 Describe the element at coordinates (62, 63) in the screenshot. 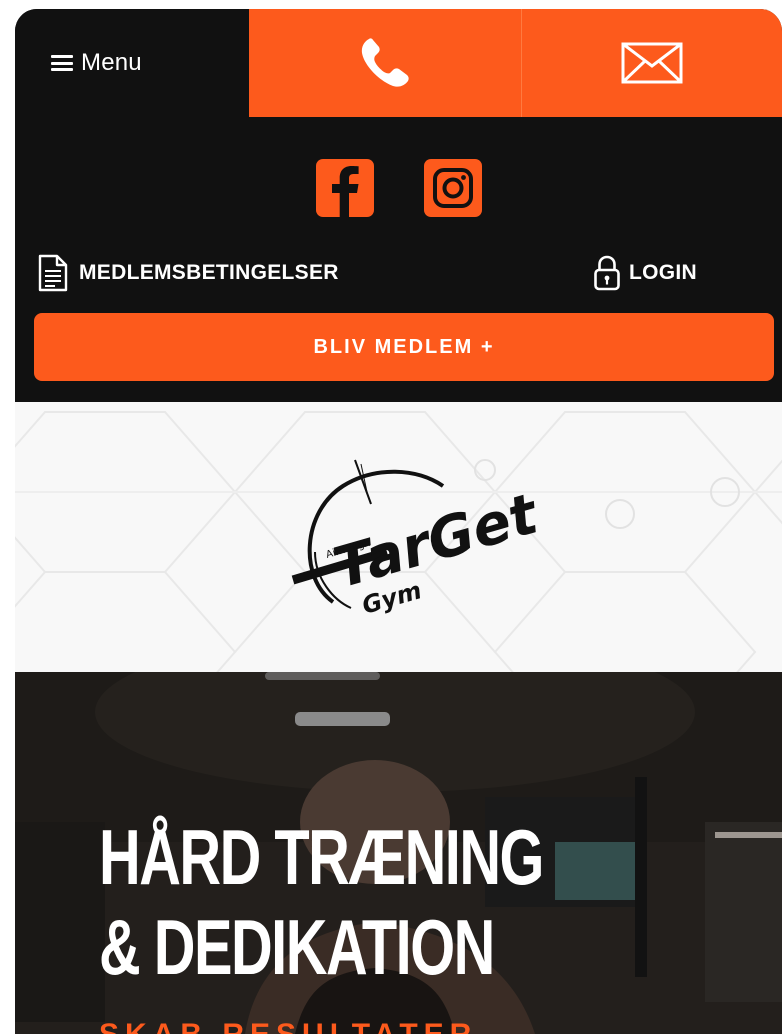

I see `hamburger-icon` at that location.